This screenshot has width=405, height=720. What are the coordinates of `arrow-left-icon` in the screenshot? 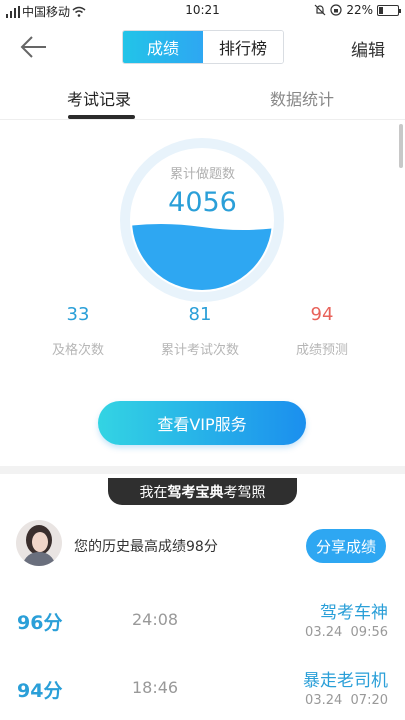 It's located at (33, 47).